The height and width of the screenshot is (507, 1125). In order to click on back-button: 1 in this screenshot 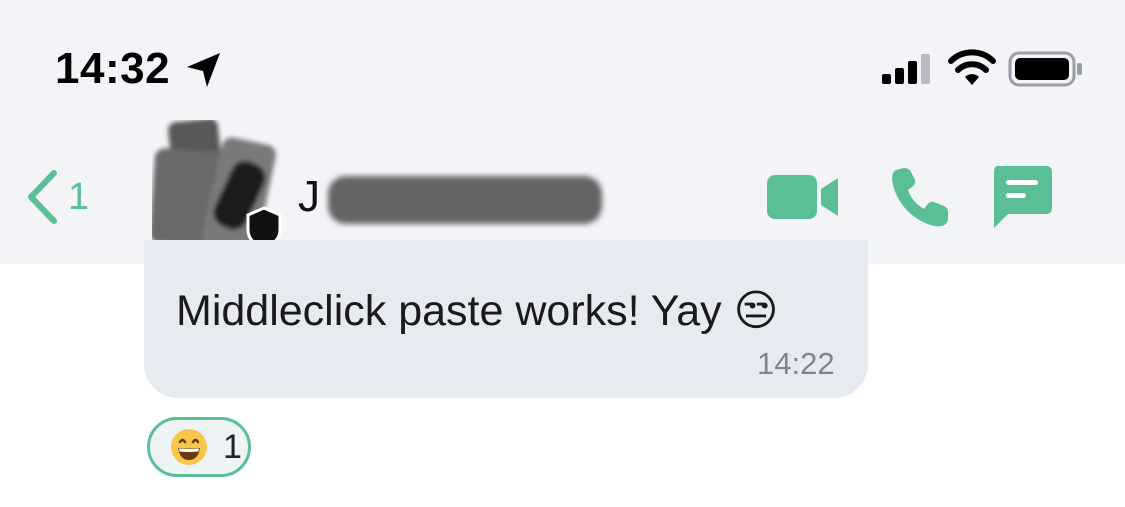, I will do `click(64, 197)`.